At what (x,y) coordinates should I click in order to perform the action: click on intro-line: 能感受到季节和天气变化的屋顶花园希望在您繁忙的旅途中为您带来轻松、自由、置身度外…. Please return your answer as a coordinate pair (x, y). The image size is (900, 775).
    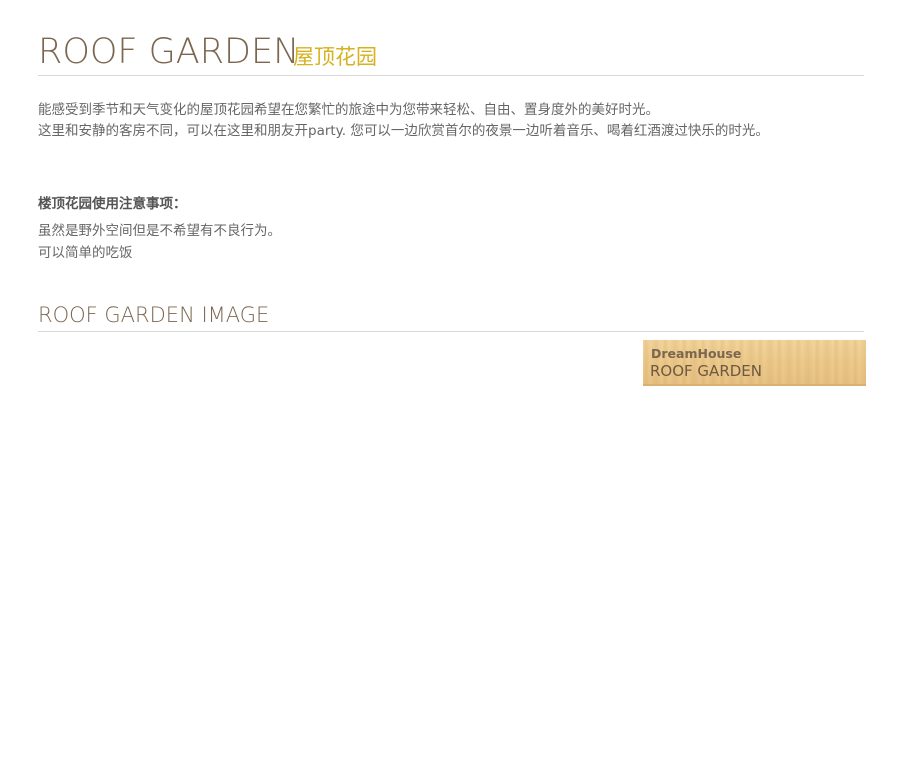
    Looking at the image, I should click on (348, 110).